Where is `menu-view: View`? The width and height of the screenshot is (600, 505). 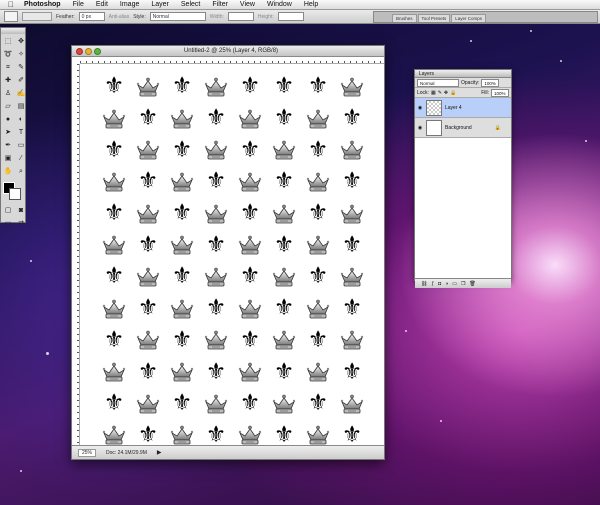 menu-view: View is located at coordinates (247, 4).